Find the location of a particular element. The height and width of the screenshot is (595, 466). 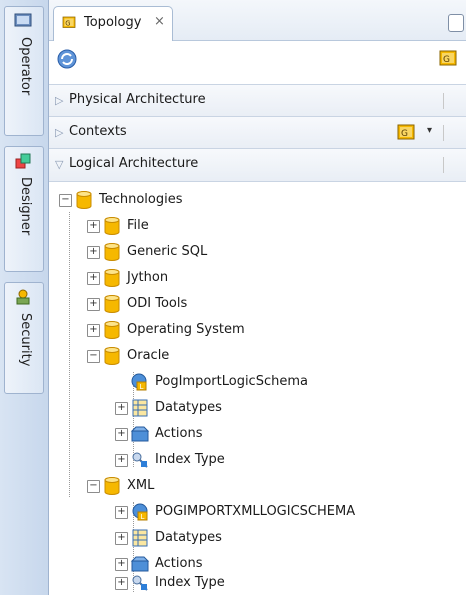

topology-icon is located at coordinates (69, 23).